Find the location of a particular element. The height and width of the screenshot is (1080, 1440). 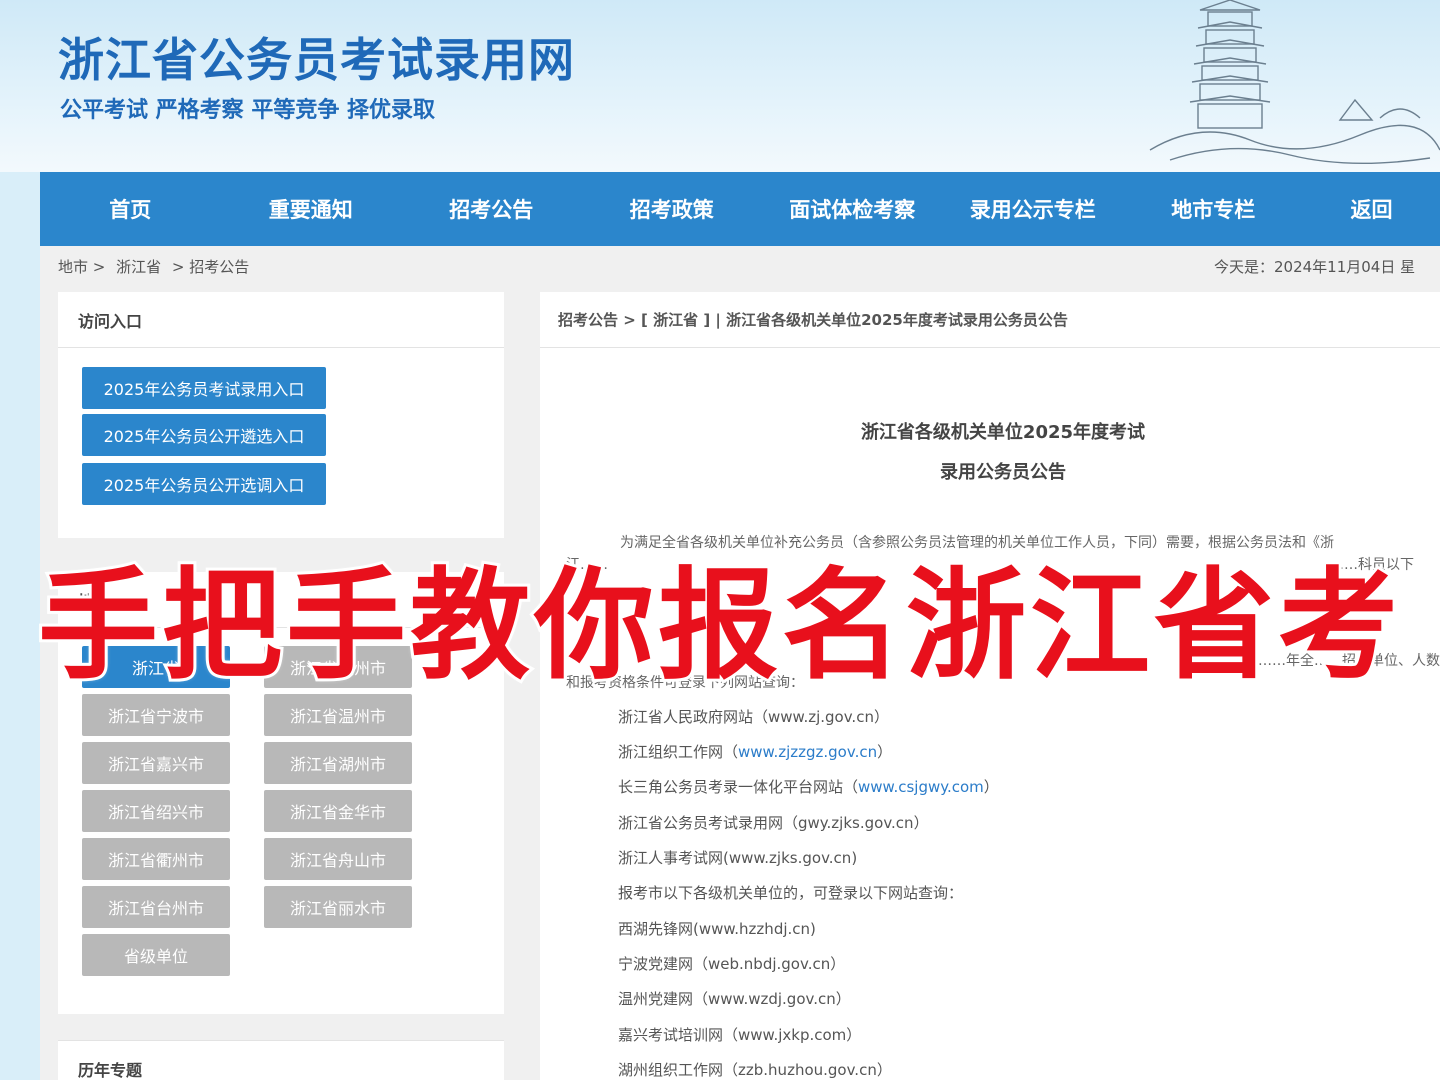

city-quzhou-button: 浙江省衢州市 is located at coordinates (156, 859).